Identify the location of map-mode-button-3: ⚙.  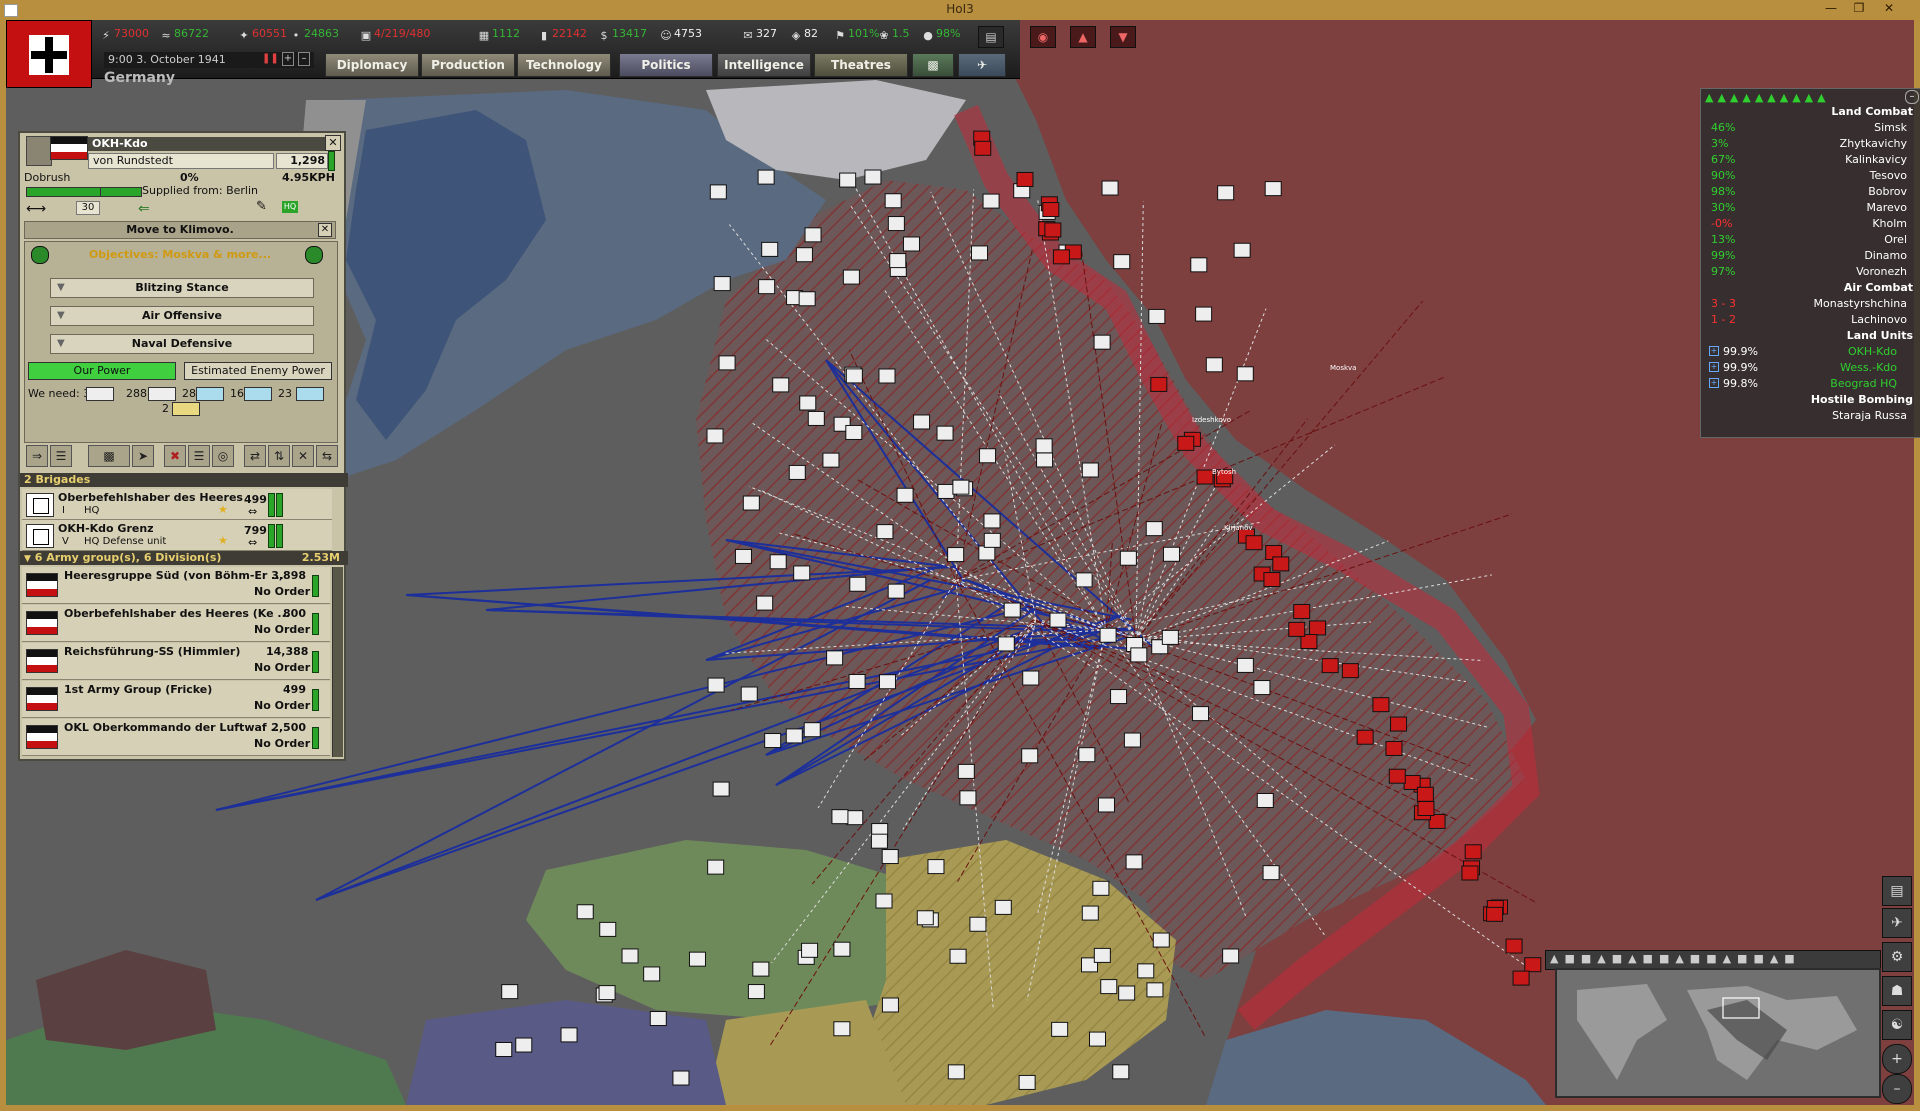
(1897, 957).